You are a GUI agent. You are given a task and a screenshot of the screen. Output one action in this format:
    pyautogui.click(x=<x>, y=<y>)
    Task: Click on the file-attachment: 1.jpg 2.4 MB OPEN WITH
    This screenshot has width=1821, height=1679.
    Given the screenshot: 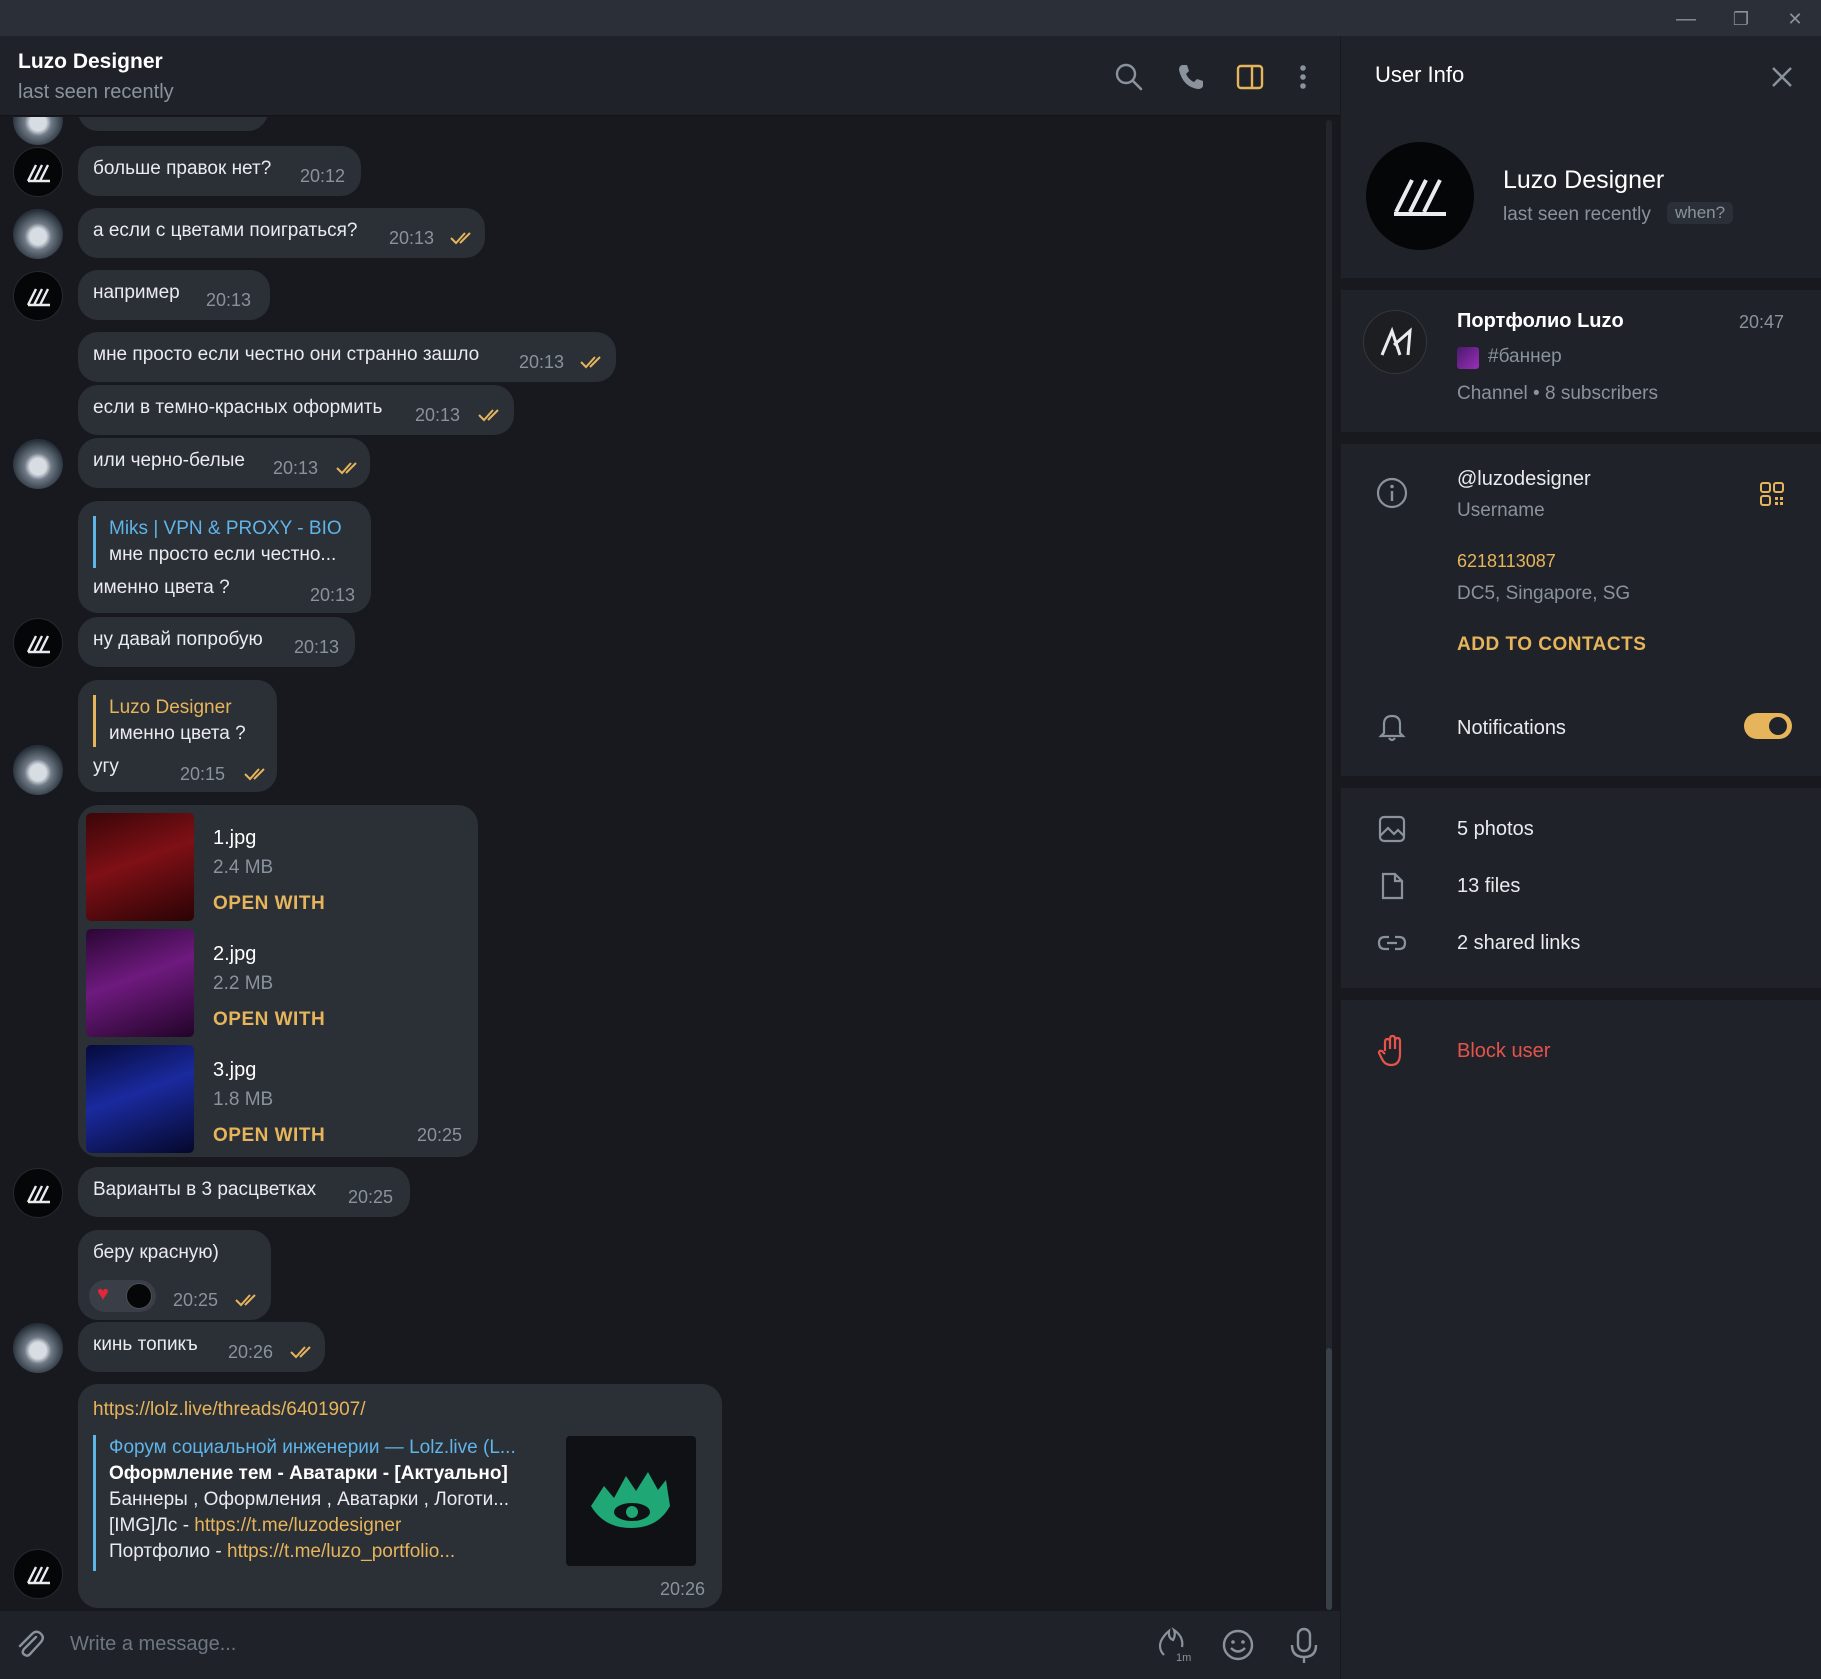 What is the action you would take?
    pyautogui.click(x=281, y=868)
    